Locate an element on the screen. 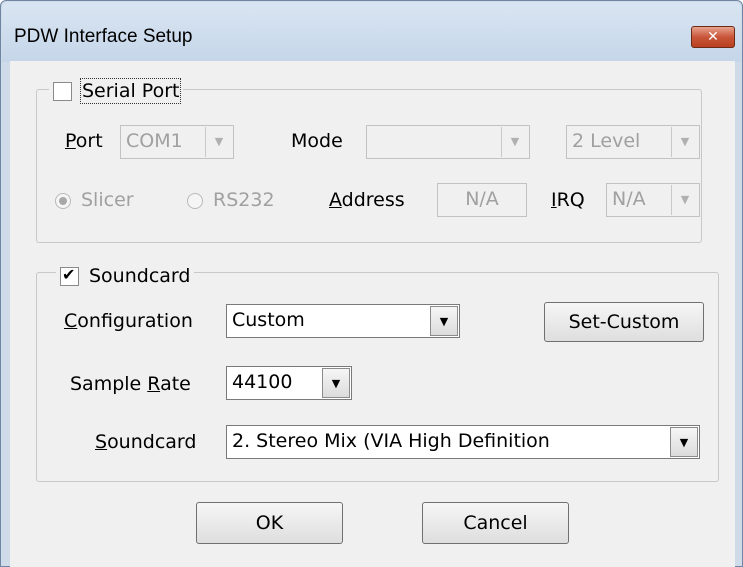  address-value: N/A is located at coordinates (482, 199).